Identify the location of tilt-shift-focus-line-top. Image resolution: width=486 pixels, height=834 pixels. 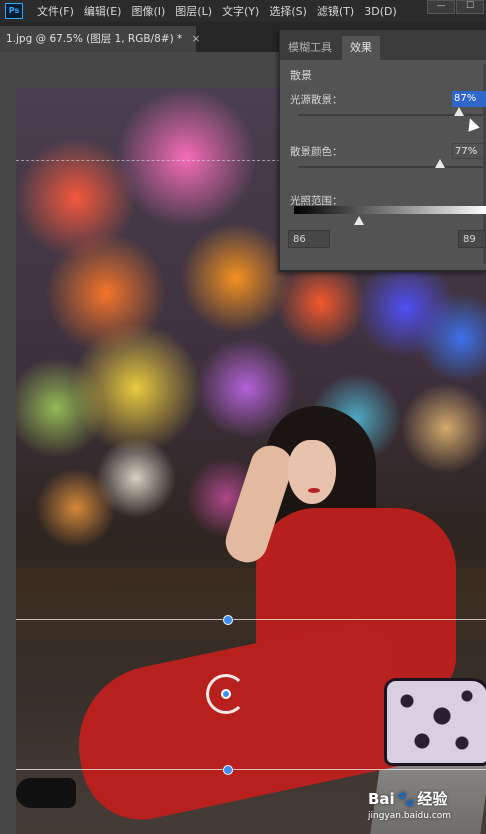
(251, 619).